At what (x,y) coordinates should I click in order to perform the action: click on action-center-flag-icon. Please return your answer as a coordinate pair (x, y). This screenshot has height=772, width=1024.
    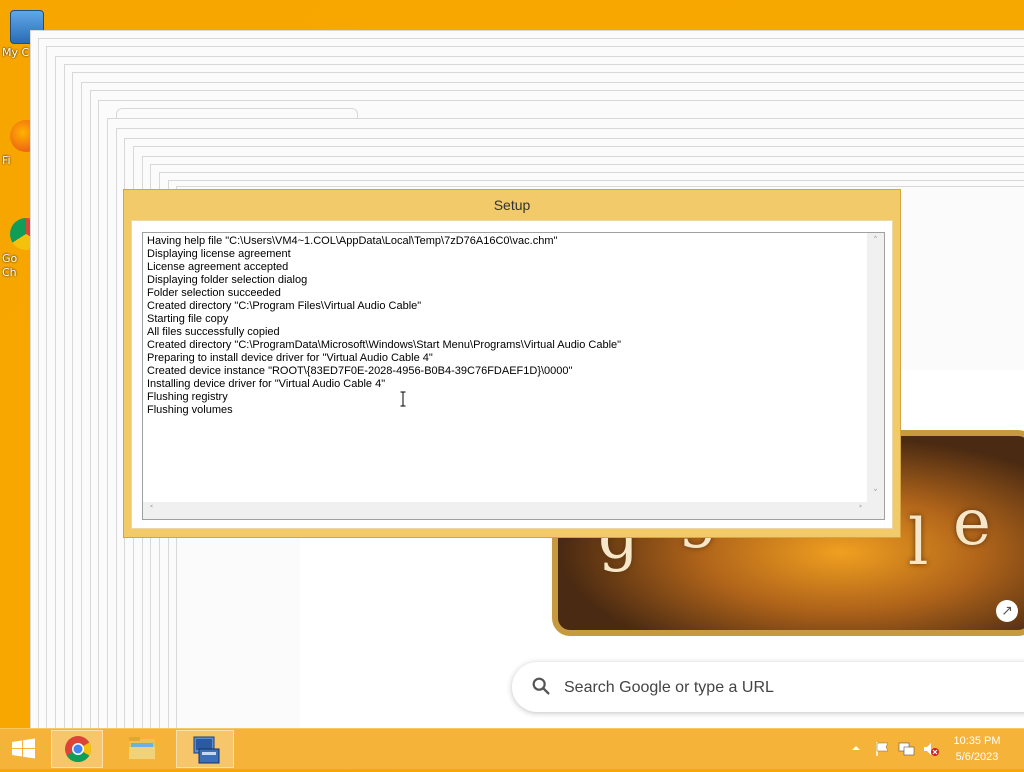
    Looking at the image, I should click on (883, 749).